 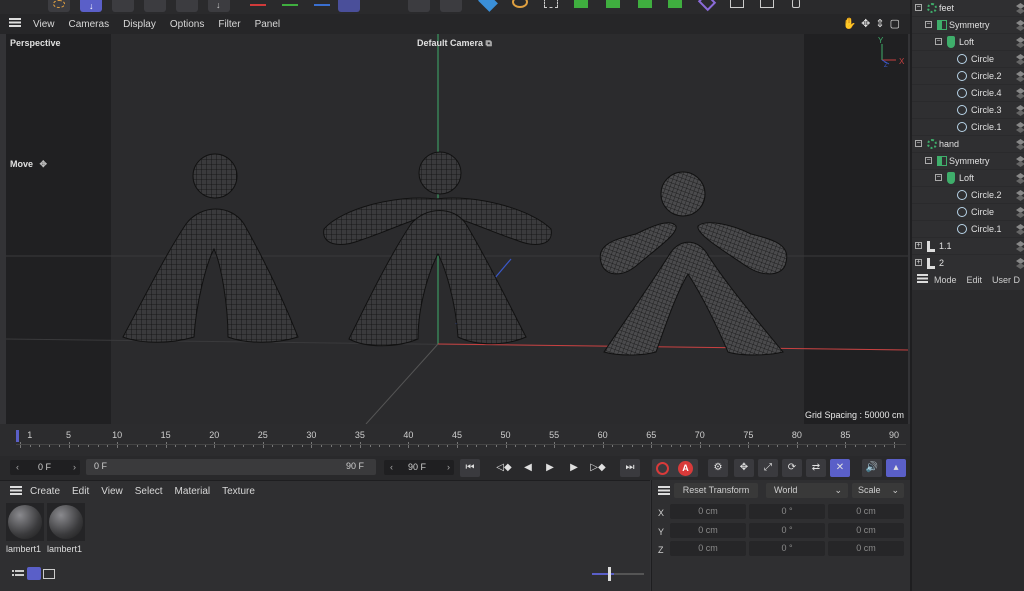 I want to click on object-row-circle: Circle.3, so click(x=968, y=110).